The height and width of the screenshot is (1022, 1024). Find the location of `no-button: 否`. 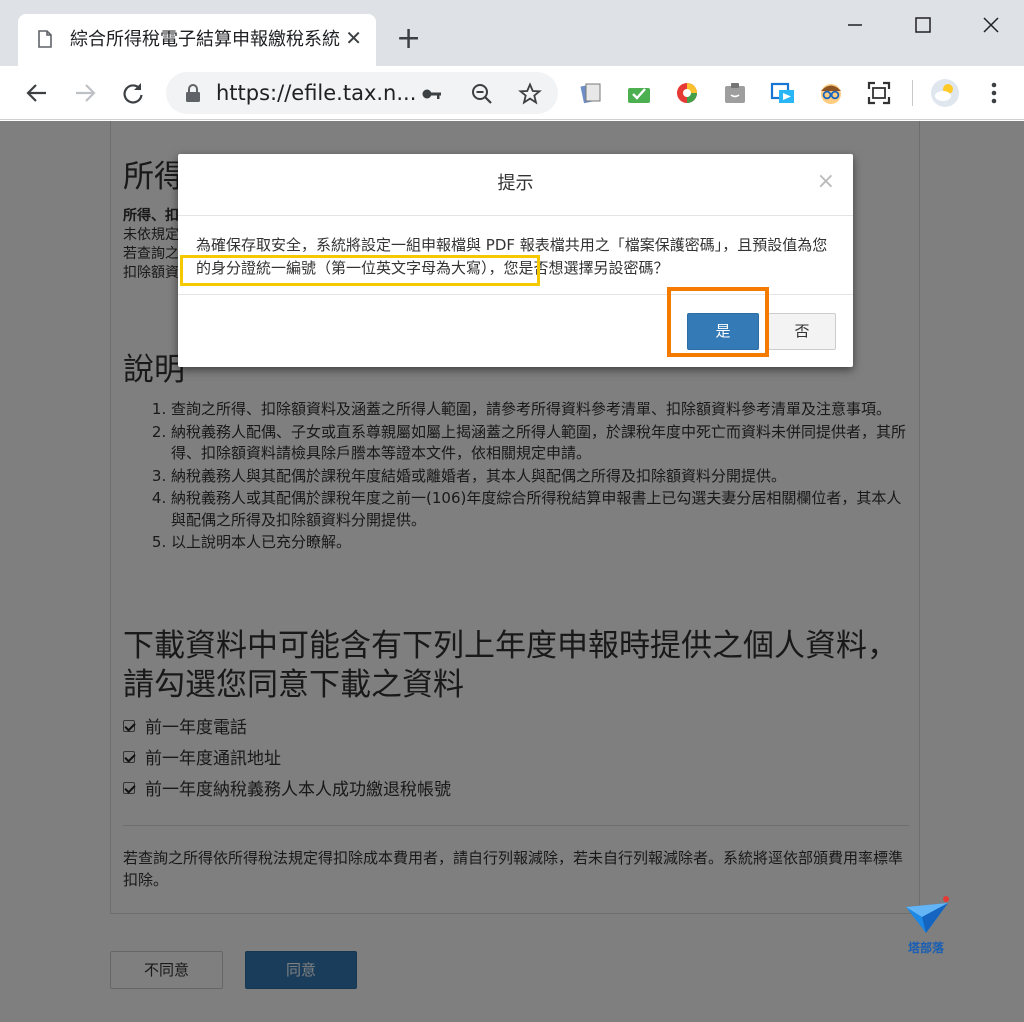

no-button: 否 is located at coordinates (802, 331).